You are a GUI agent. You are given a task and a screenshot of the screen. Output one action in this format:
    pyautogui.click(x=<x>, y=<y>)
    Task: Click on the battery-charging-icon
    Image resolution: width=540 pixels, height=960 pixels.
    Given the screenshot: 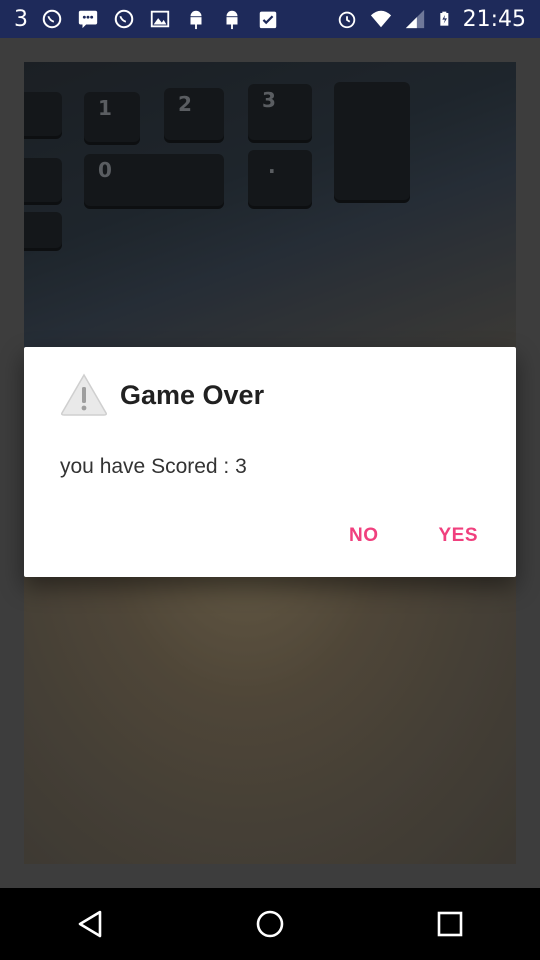 What is the action you would take?
    pyautogui.click(x=443, y=18)
    